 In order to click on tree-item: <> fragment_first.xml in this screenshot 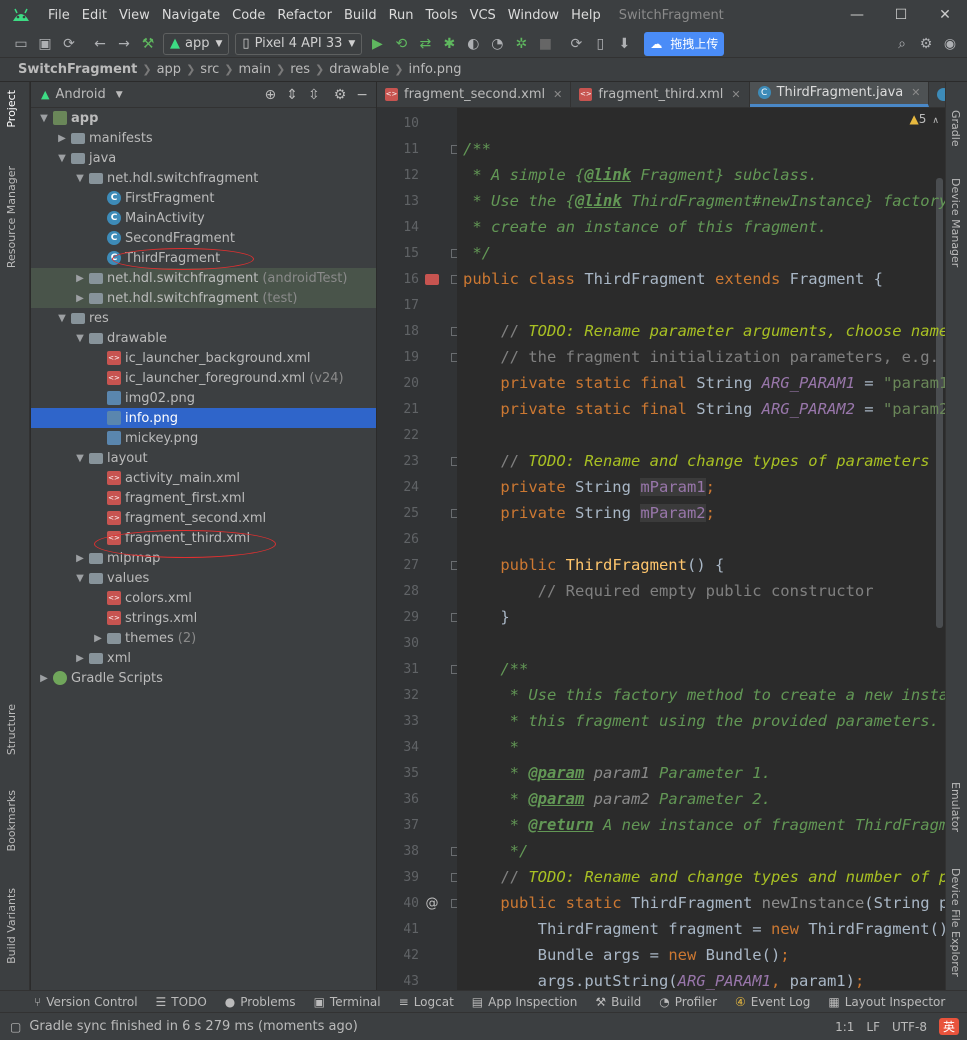, I will do `click(203, 498)`.